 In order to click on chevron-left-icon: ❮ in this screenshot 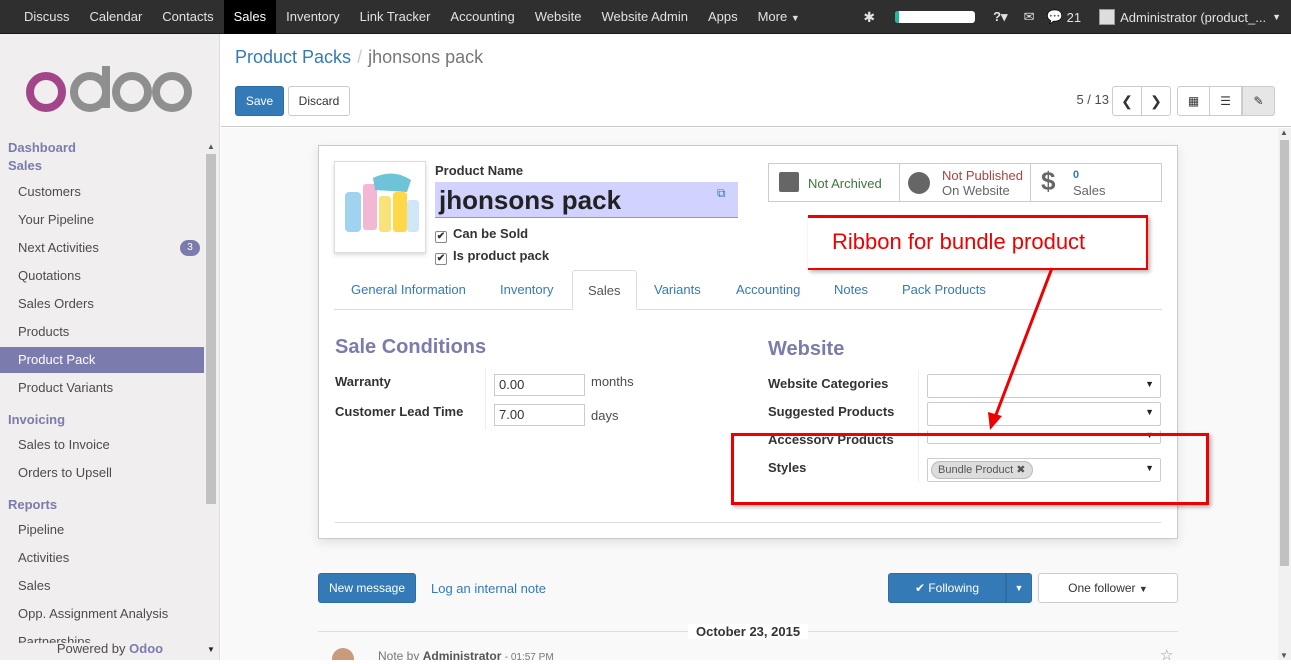, I will do `click(1127, 101)`.